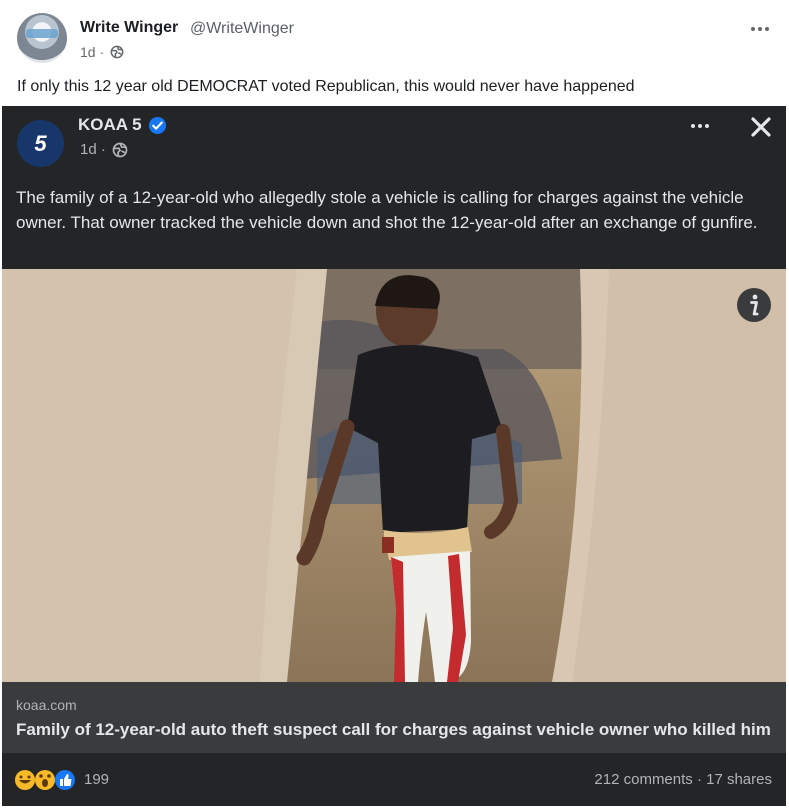 The width and height of the screenshot is (789, 810). Describe the element at coordinates (110, 125) in the screenshot. I see `embedded-page-name: KOAA 5` at that location.